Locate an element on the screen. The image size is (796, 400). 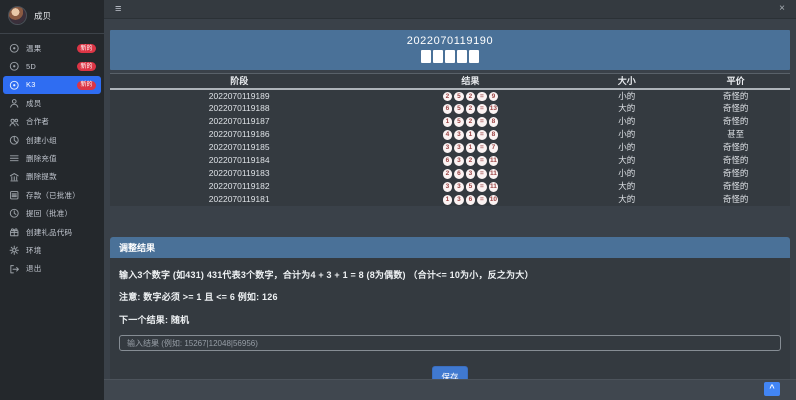
cell-result: 6 3 2 = 11 is located at coordinates (470, 160).